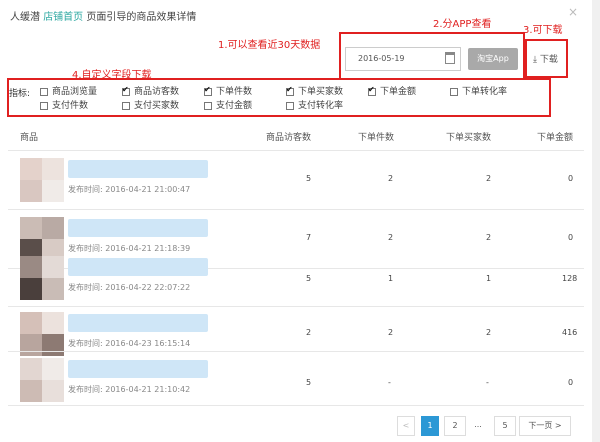 This screenshot has width=600, height=442. I want to click on column-header-order-amount: 下单金额, so click(555, 136).